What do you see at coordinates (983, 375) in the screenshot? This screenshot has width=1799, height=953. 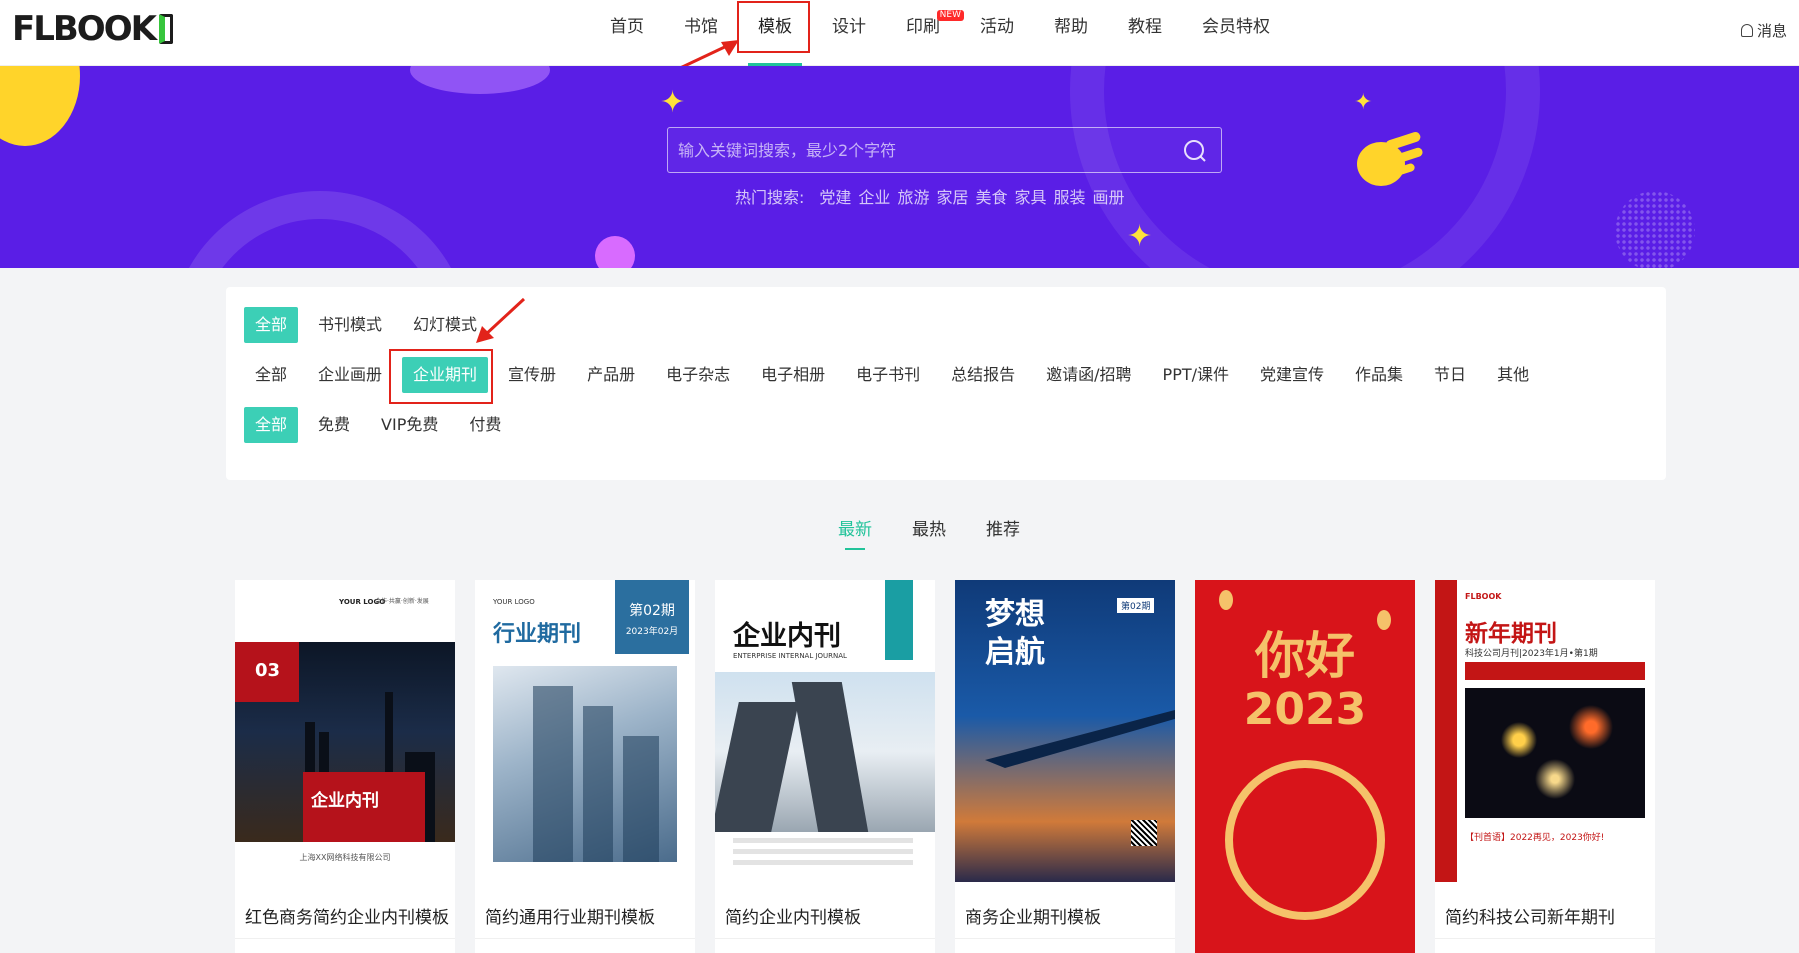 I see `filter-cat-report: 总结报告` at bounding box center [983, 375].